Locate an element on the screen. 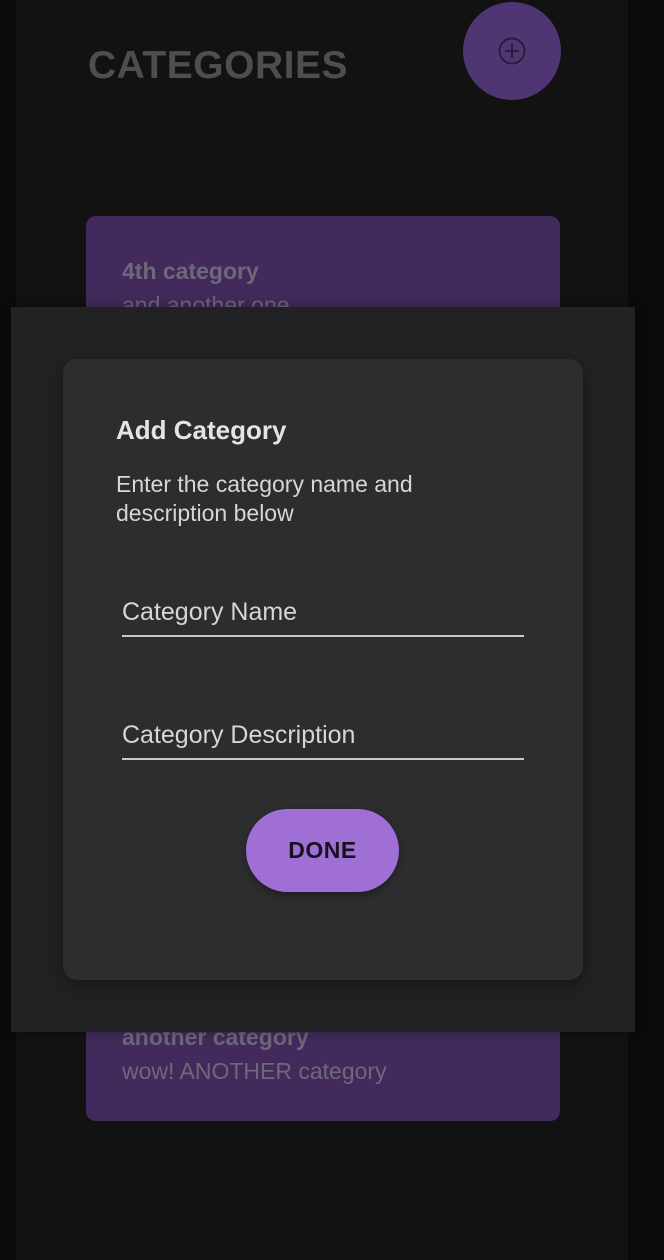  category-description: wow! ANOTHER category is located at coordinates (254, 1071).